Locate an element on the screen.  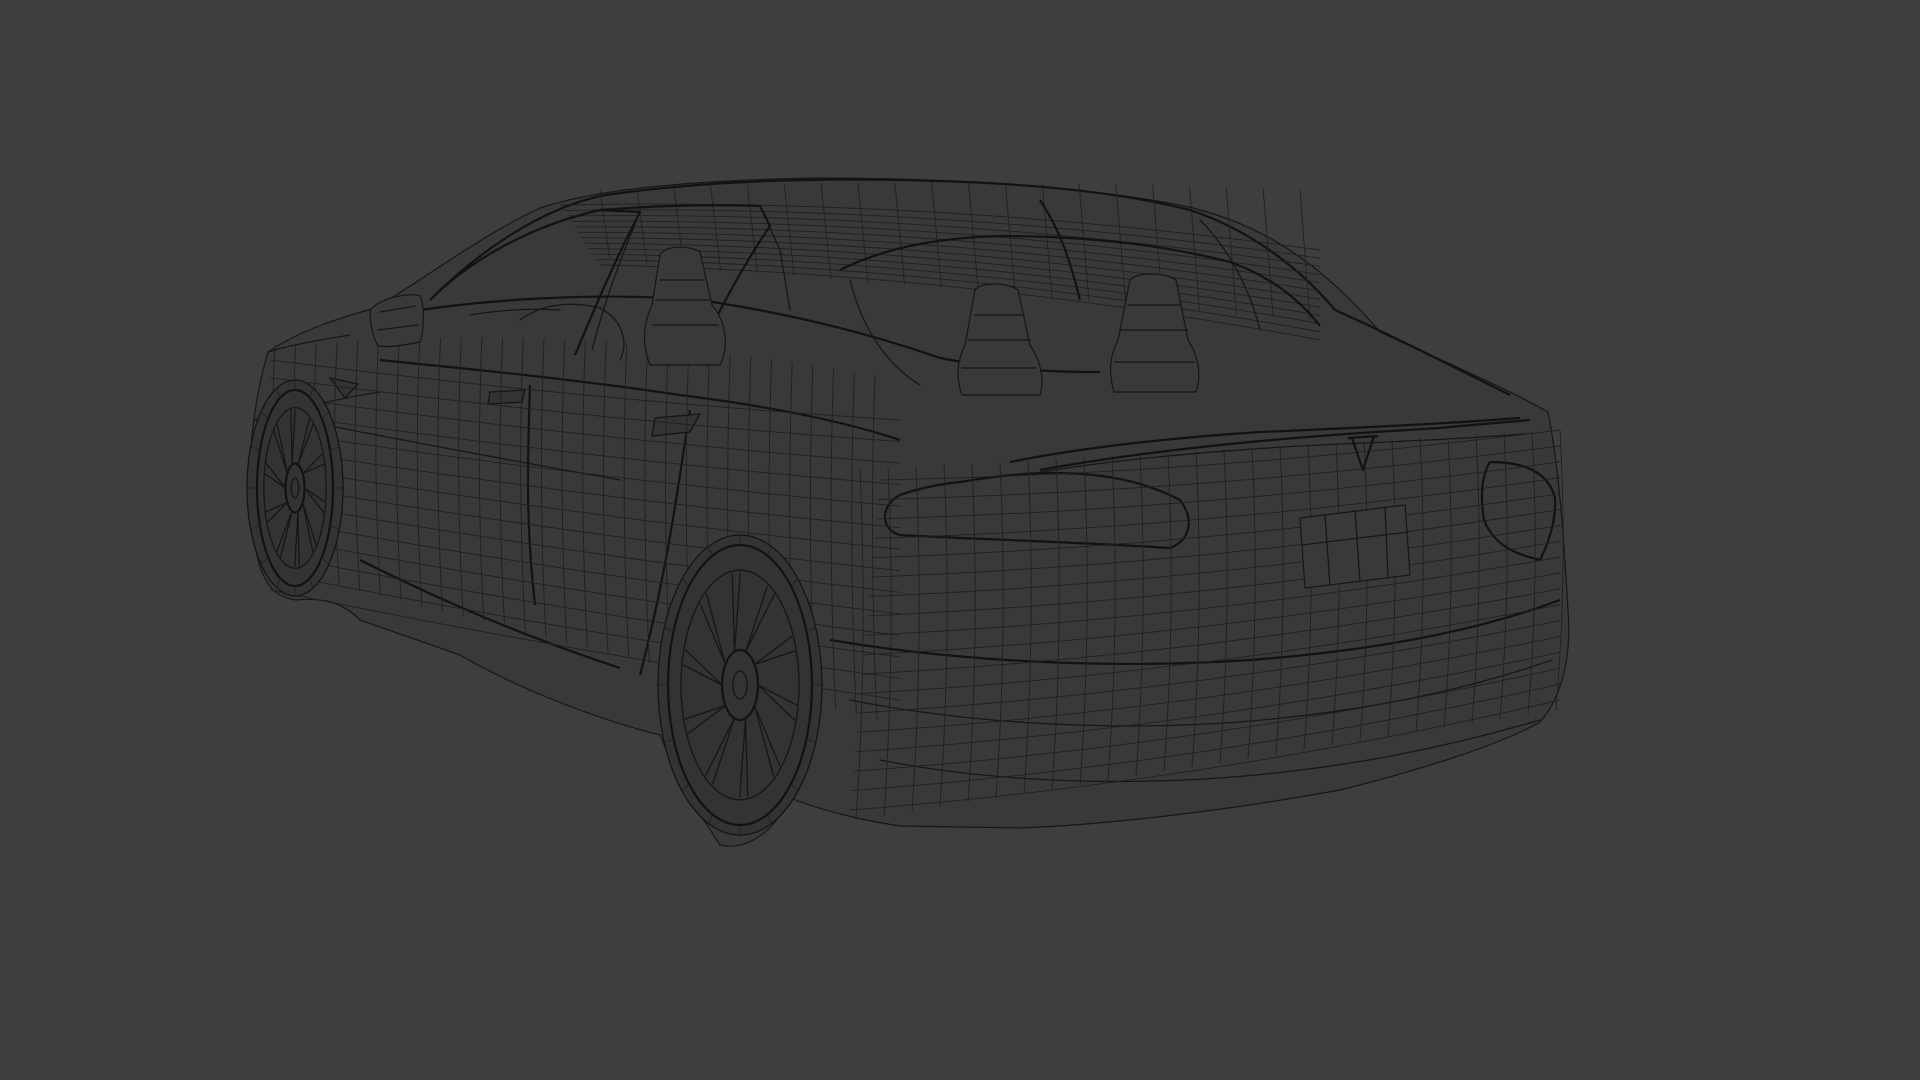
rear-wheel is located at coordinates (740, 685).